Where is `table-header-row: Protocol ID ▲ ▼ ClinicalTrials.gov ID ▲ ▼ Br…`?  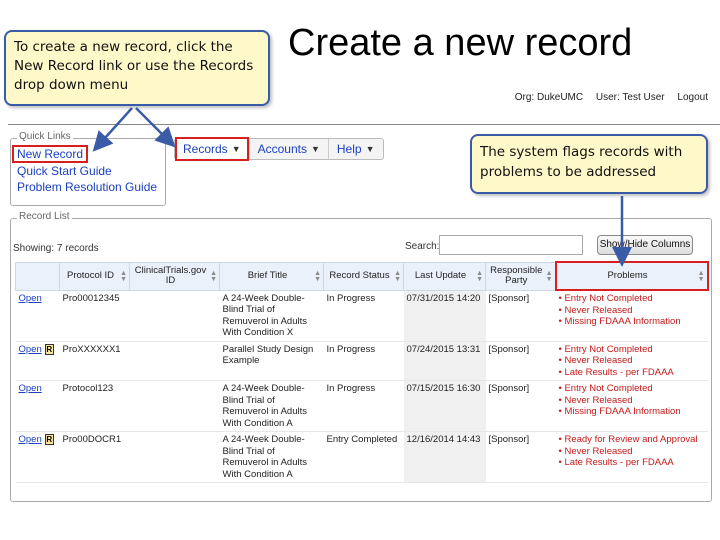 table-header-row: Protocol ID ▲ ▼ ClinicalTrials.gov ID ▲ ▼ Br… is located at coordinates (362, 276).